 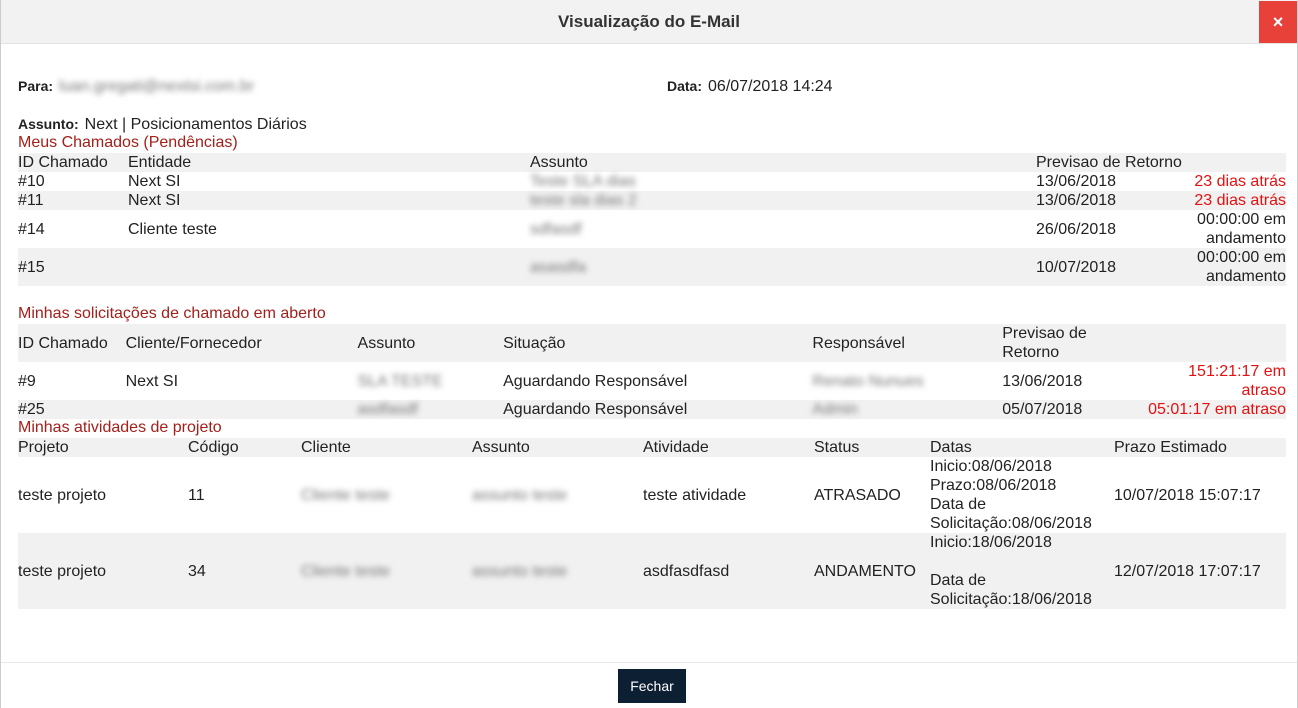 I want to click on modal-header: Visualização do E-Mail ×, so click(x=649, y=22).